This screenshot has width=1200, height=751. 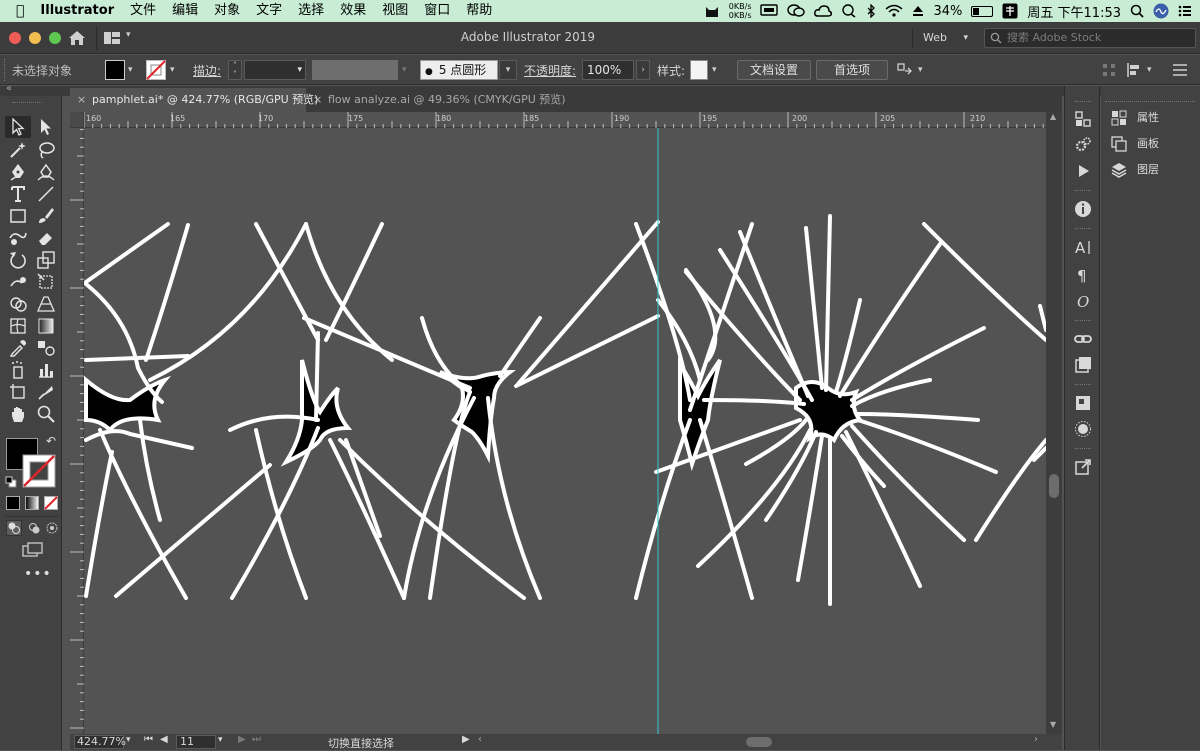 What do you see at coordinates (943, 38) in the screenshot?
I see `workspace-switcher: Web ▾` at bounding box center [943, 38].